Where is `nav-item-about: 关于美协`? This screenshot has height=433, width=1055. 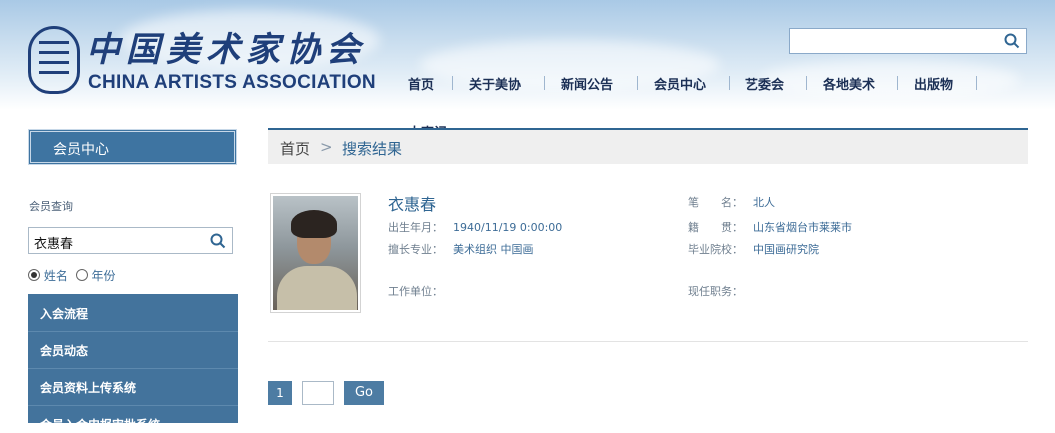 nav-item-about: 关于美协 is located at coordinates (495, 83).